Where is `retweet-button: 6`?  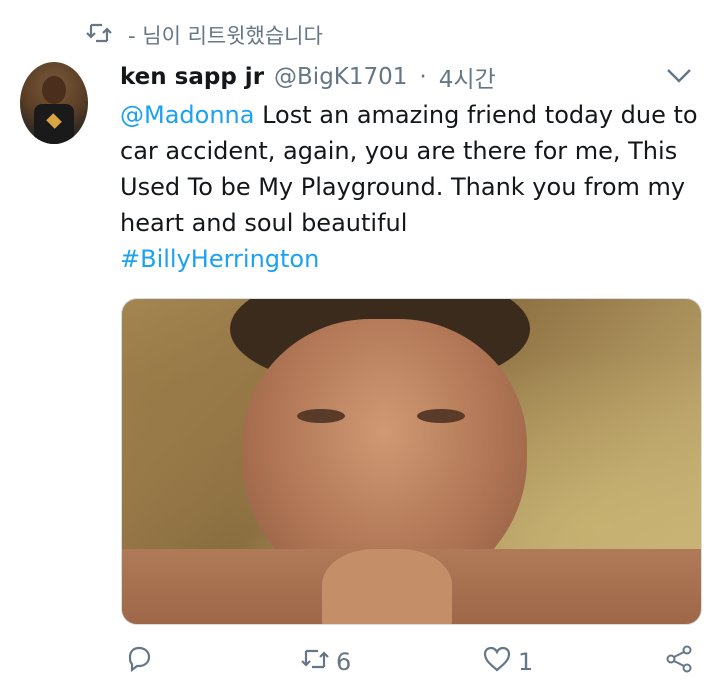
retweet-button: 6 is located at coordinates (325, 662).